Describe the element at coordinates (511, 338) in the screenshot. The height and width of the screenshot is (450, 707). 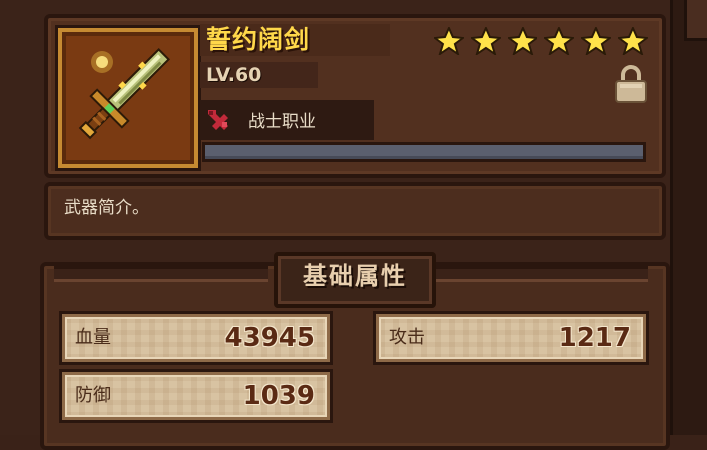
I see `stat-attack: 攻击 1217` at that location.